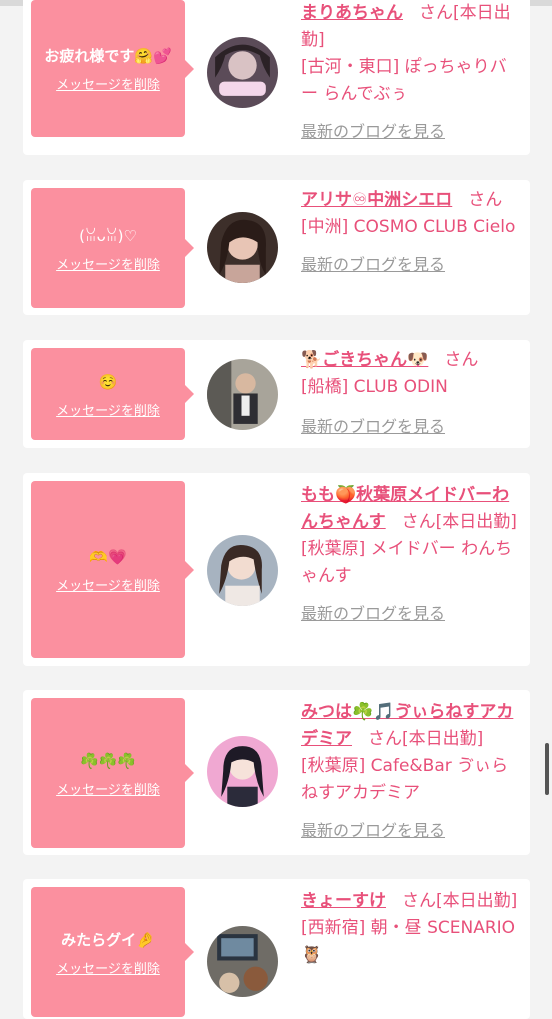 Image resolution: width=552 pixels, height=1019 pixels. Describe the element at coordinates (112, 952) in the screenshot. I see `message-bubble: みたらグイ🤌 メッセージを削除` at that location.